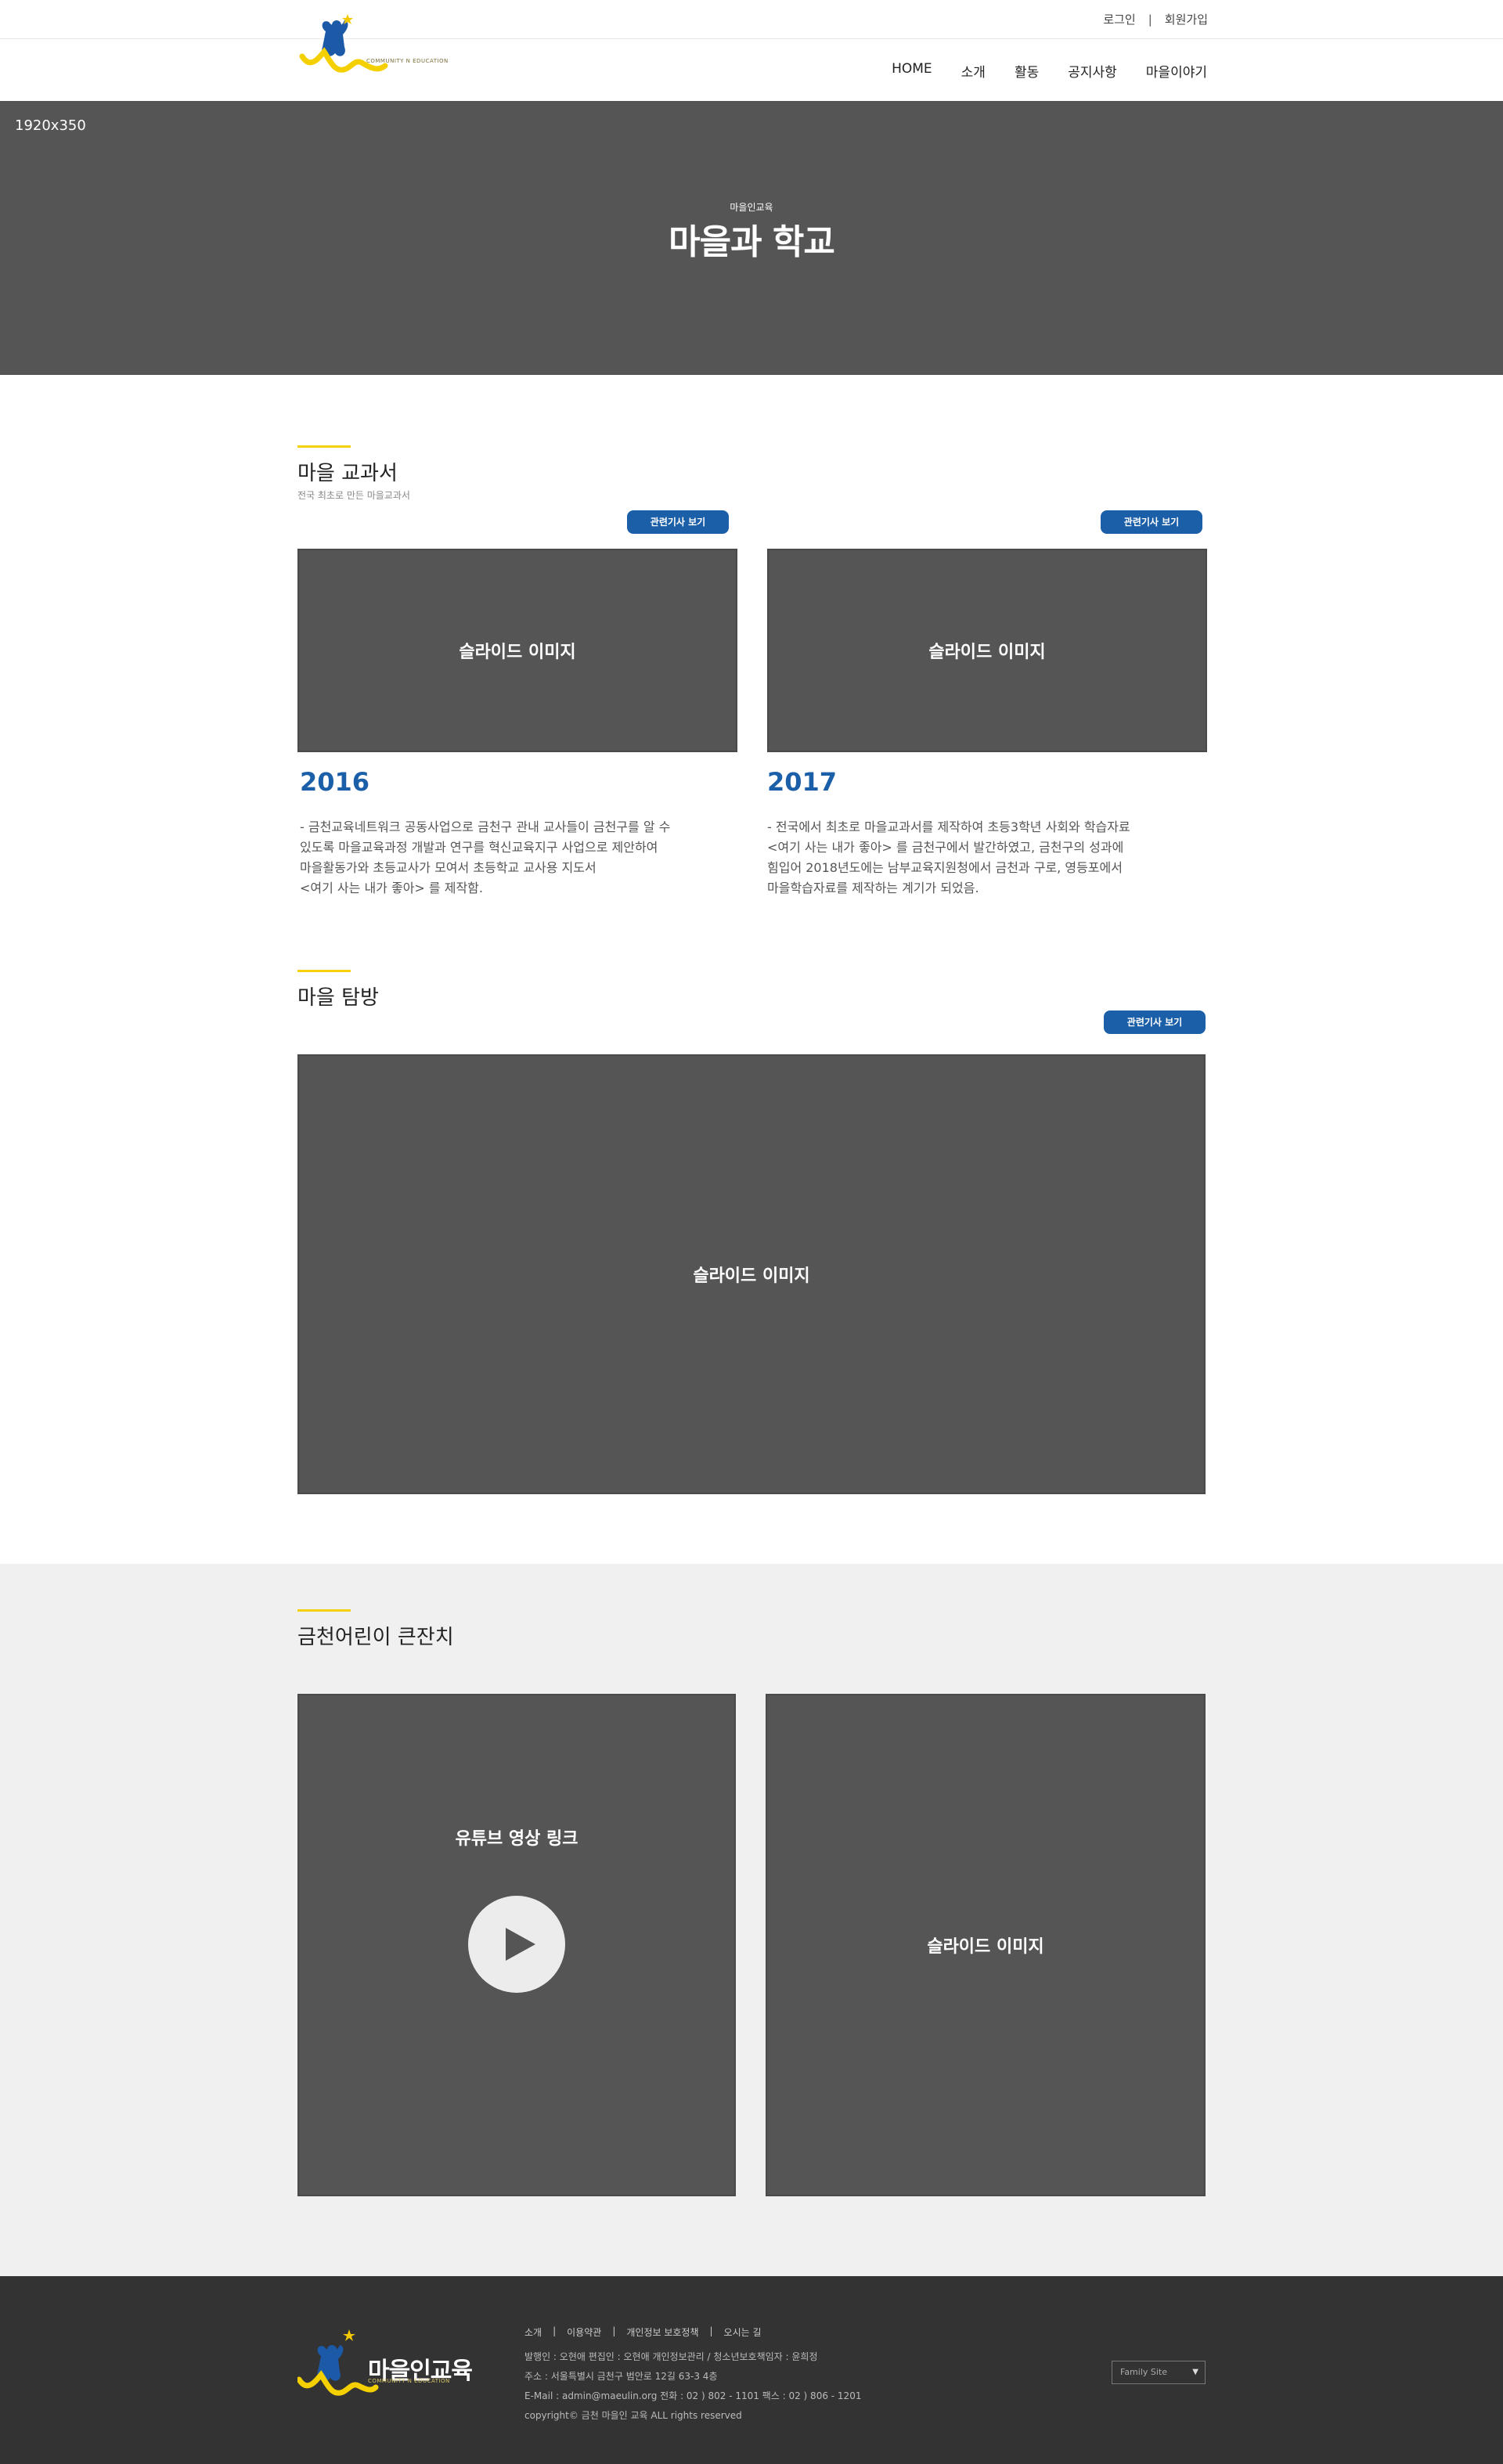 This screenshot has width=1503, height=2464. I want to click on signup-link: 회원가입, so click(1186, 19).